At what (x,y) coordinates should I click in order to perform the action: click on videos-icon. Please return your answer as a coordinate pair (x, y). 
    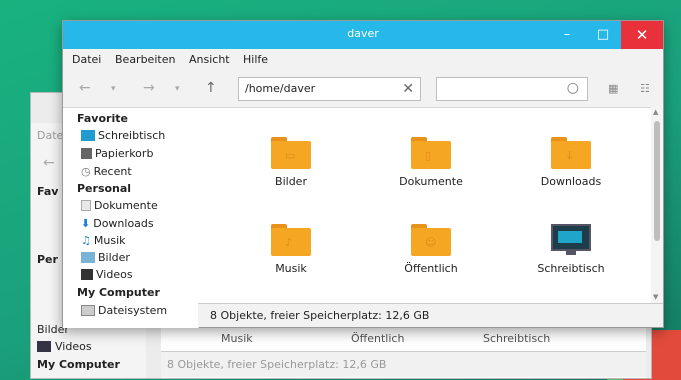
    Looking at the image, I should click on (44, 346).